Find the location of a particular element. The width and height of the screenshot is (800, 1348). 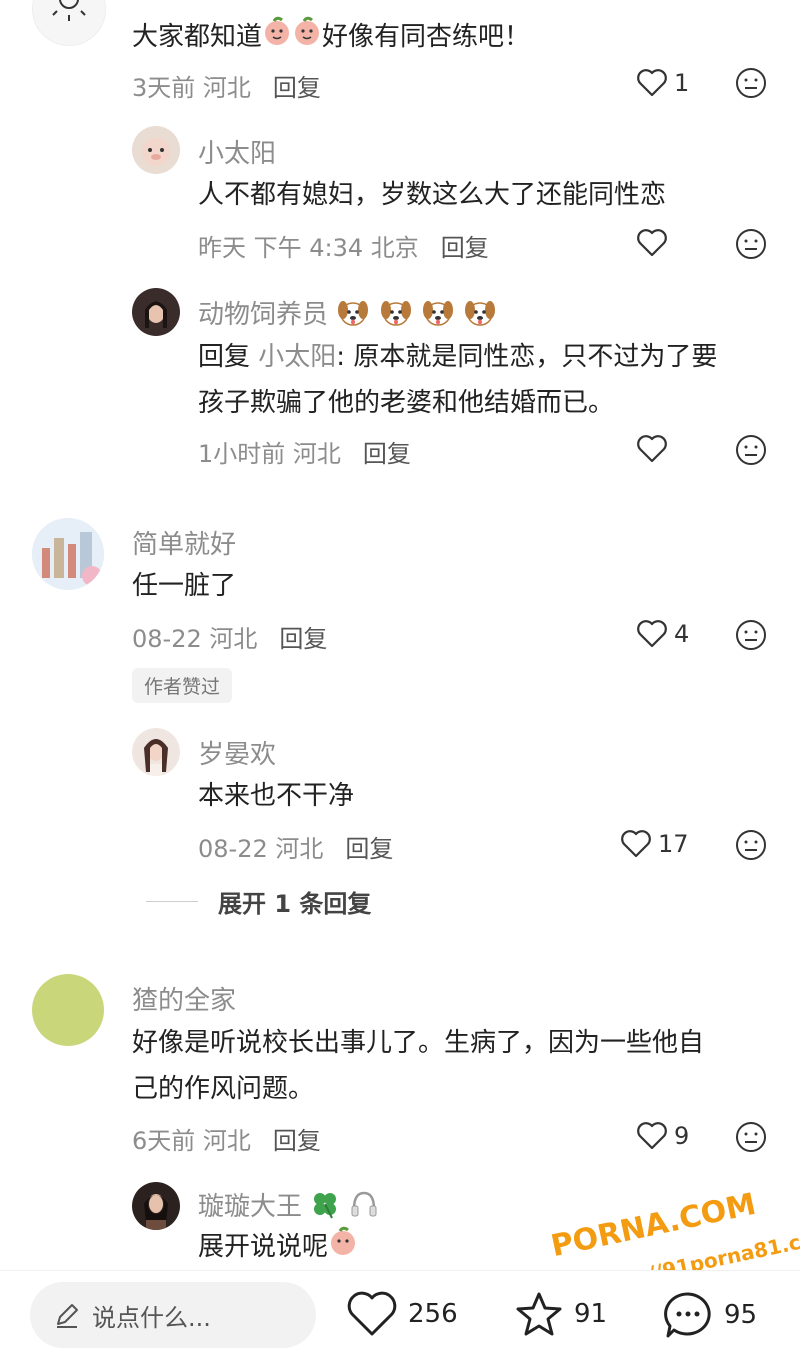

author-liked-badge: 作者赞过 is located at coordinates (182, 685).